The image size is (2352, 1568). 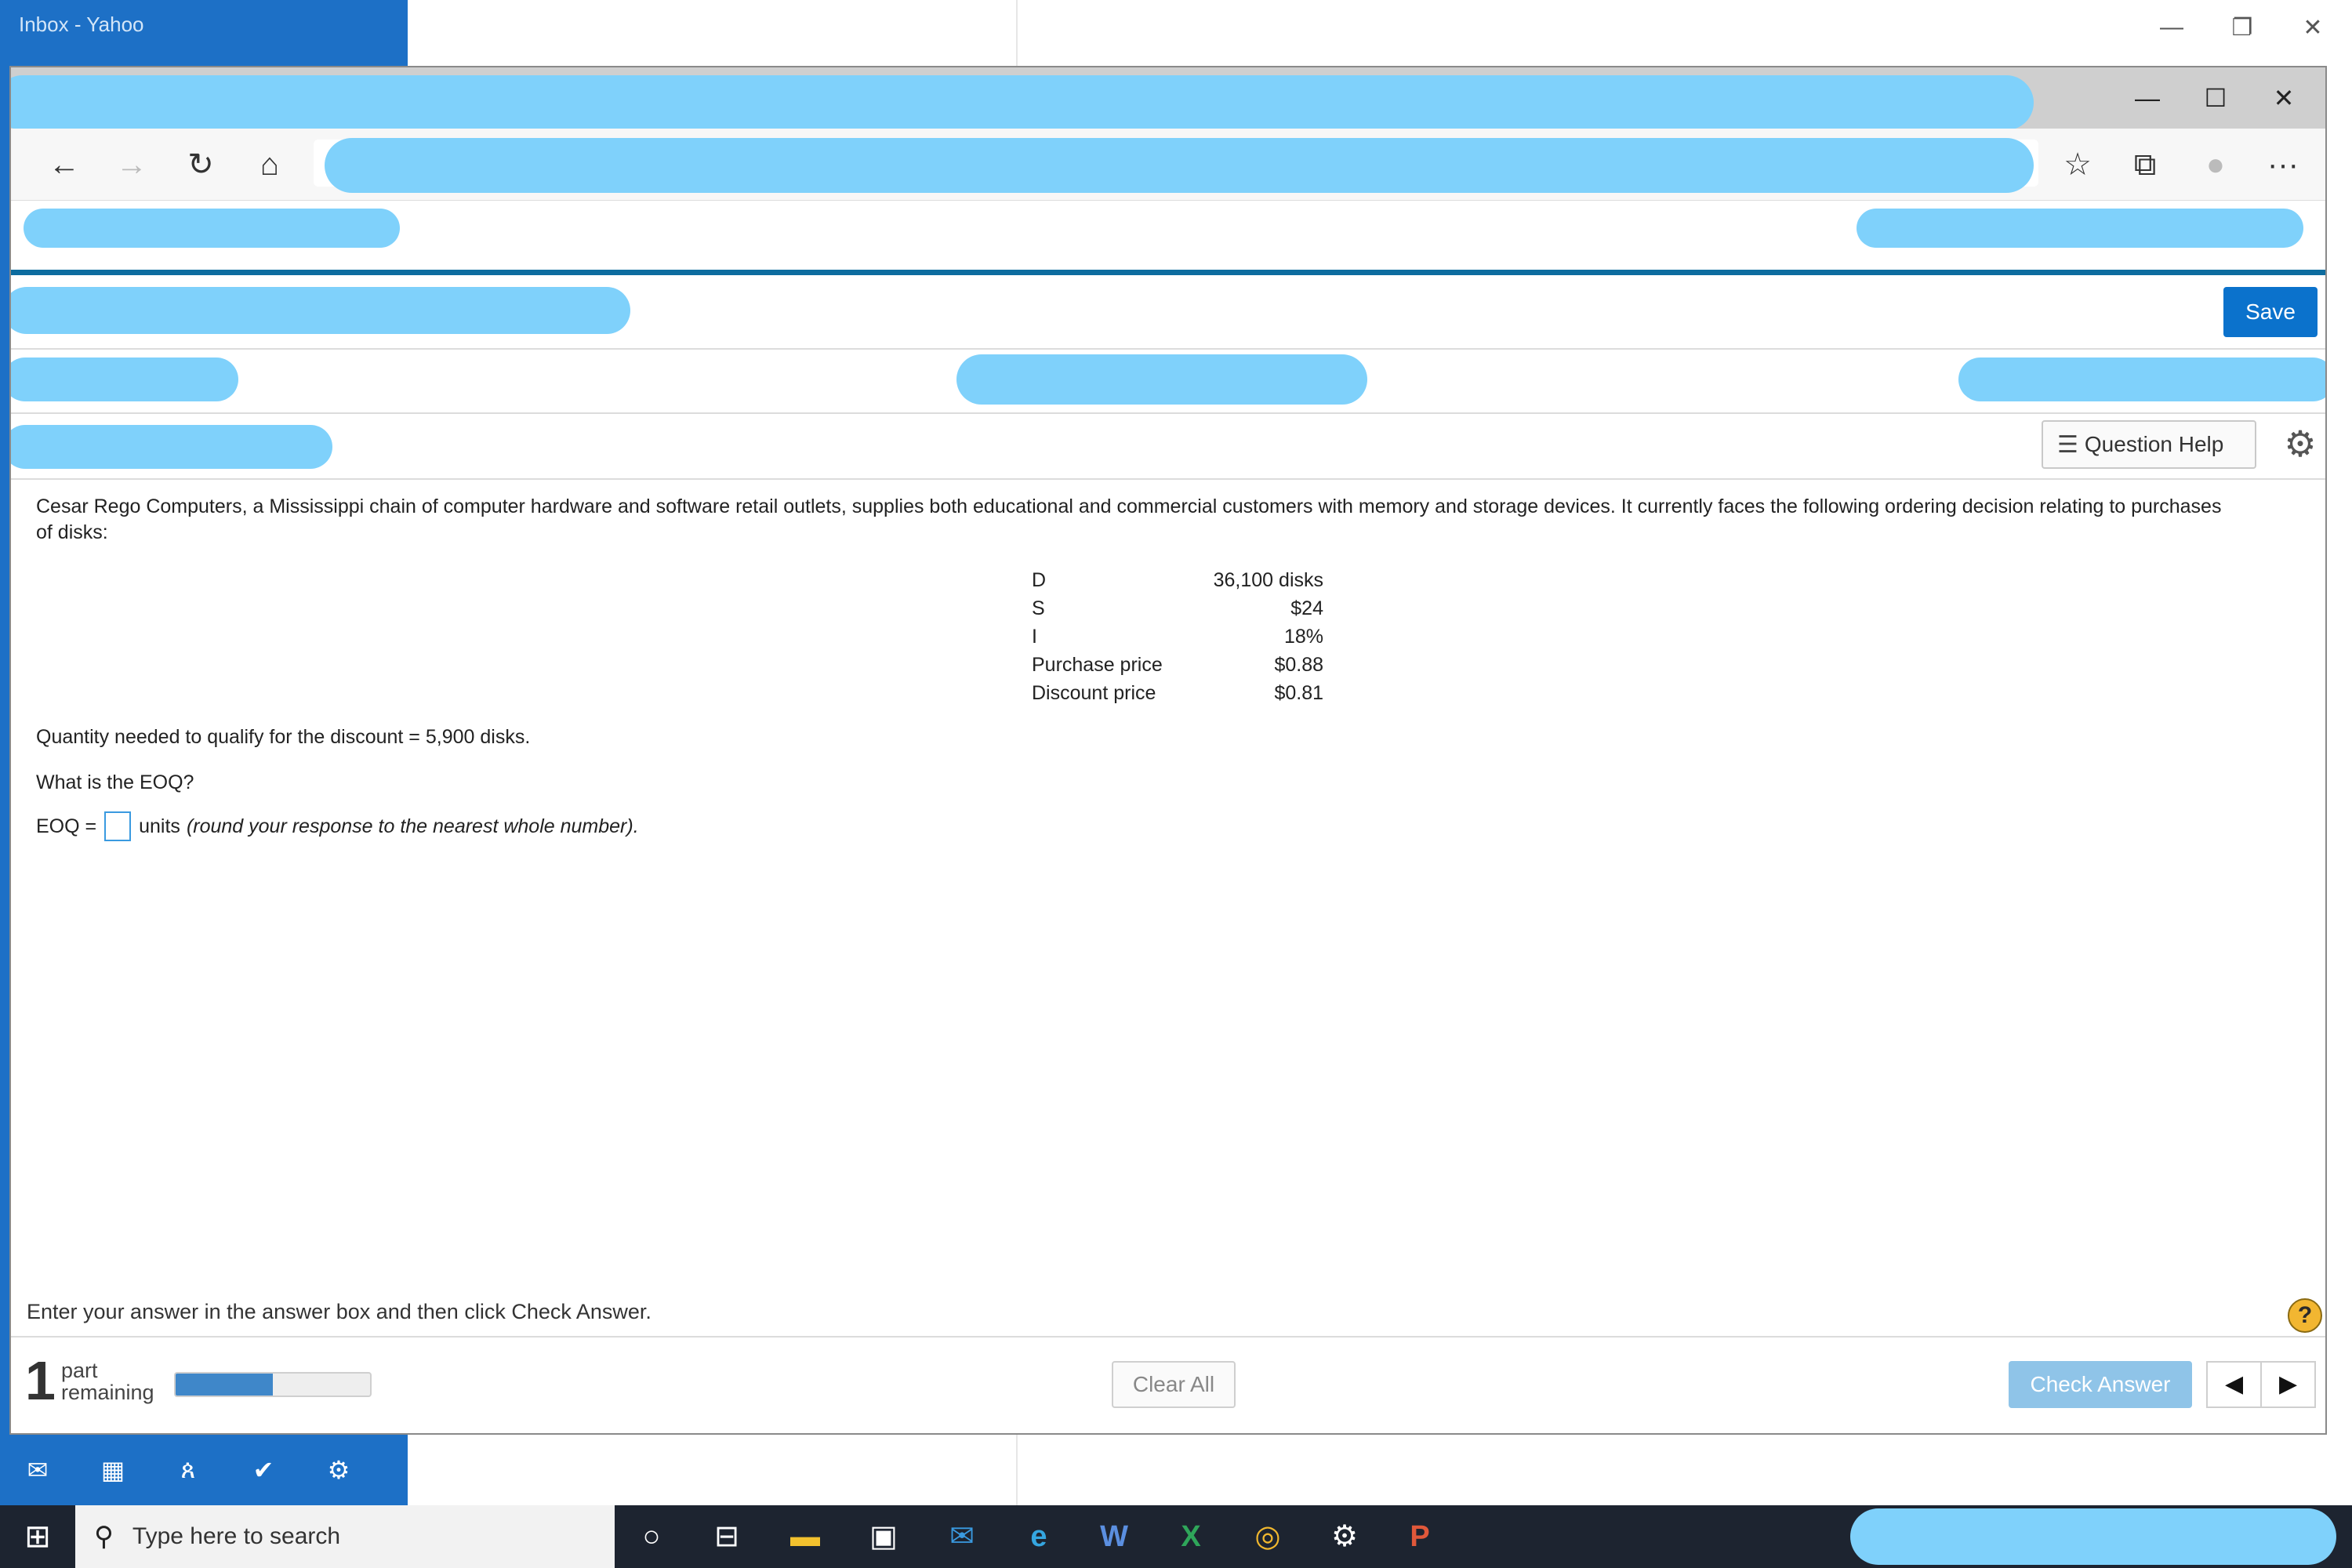 What do you see at coordinates (1420, 1536) in the screenshot?
I see `powerpoint-icon: P` at bounding box center [1420, 1536].